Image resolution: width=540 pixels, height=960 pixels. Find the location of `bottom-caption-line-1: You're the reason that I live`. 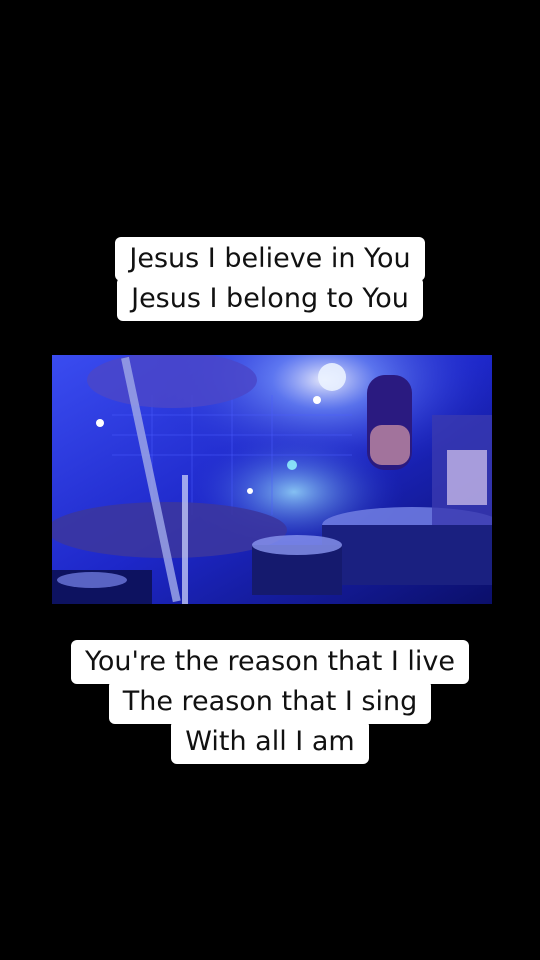

bottom-caption-line-1: You're the reason that I live is located at coordinates (270, 662).